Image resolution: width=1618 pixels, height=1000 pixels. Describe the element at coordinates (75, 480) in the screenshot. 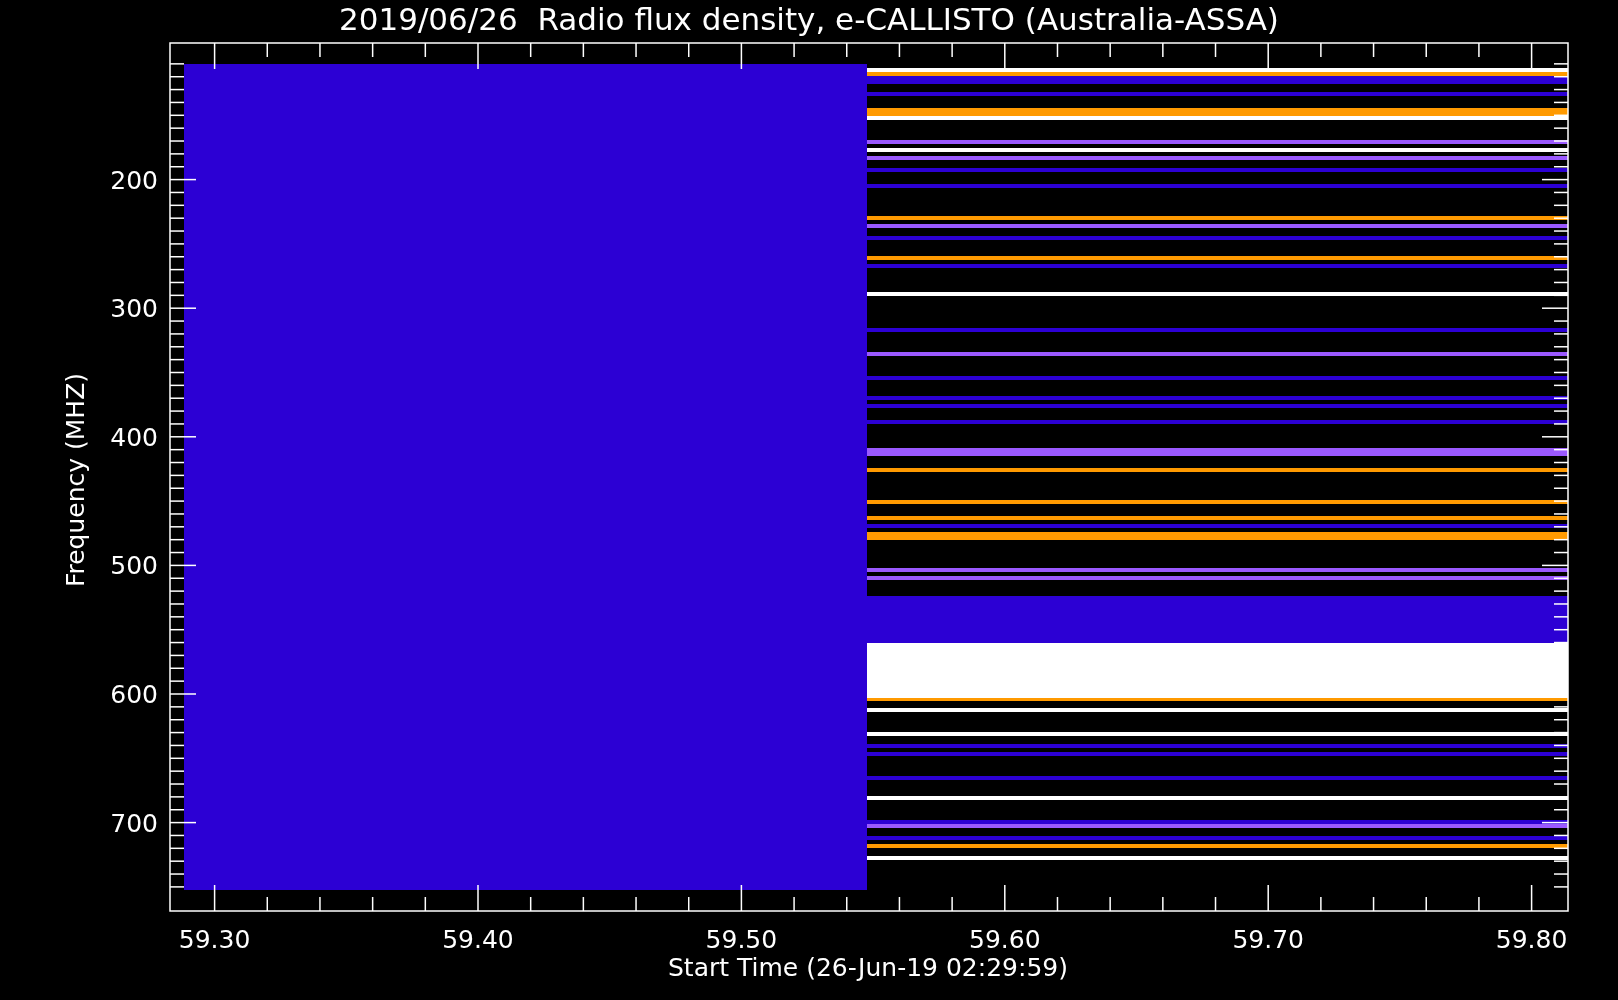

I see `y-axis-label: Frequency (MHZ)` at that location.